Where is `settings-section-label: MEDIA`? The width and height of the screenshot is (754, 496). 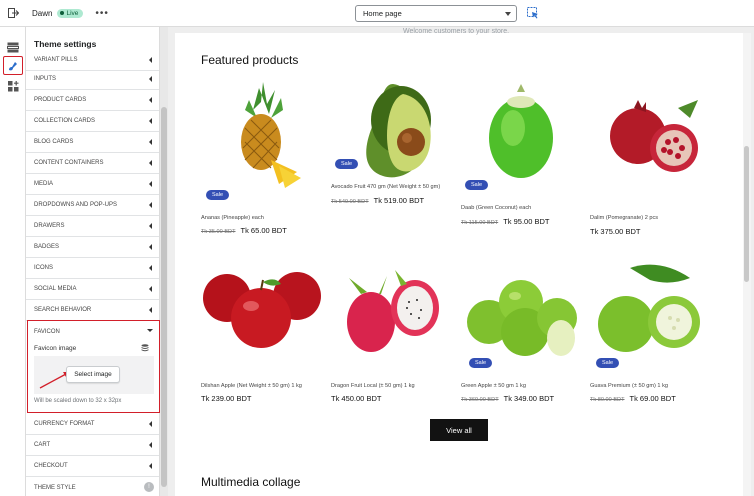
settings-section-label: MEDIA is located at coordinates (44, 184).